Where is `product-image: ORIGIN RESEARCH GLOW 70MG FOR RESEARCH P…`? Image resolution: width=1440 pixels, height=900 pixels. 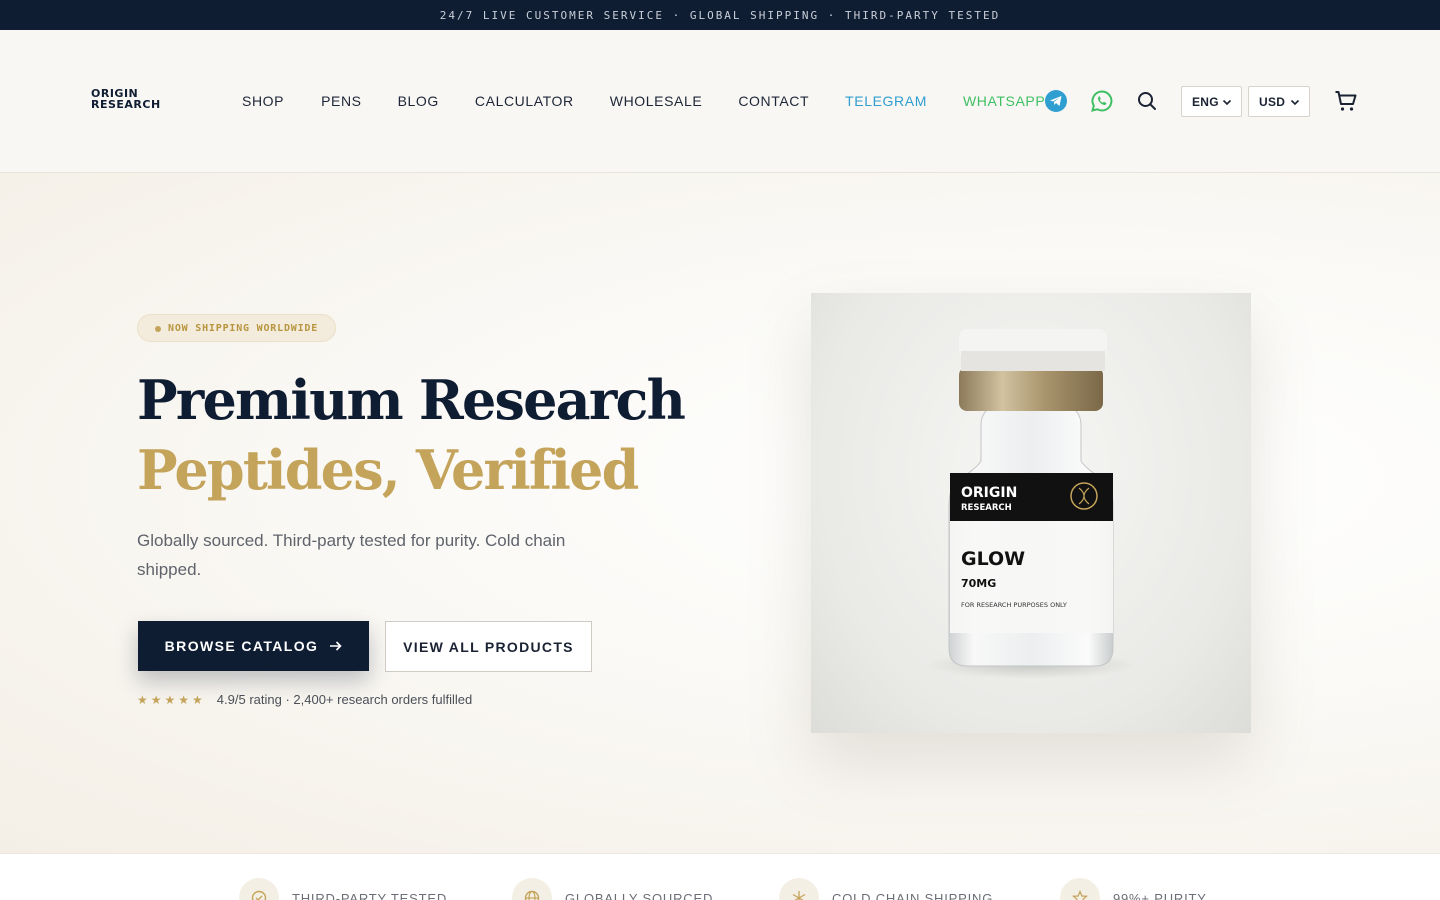
product-image: ORIGIN RESEARCH GLOW 70MG FOR RESEARCH P… is located at coordinates (1031, 513).